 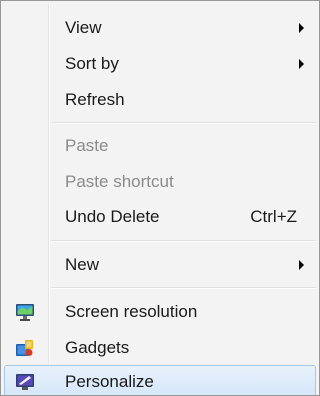 What do you see at coordinates (92, 63) in the screenshot?
I see `menu-item-label: Sort by` at bounding box center [92, 63].